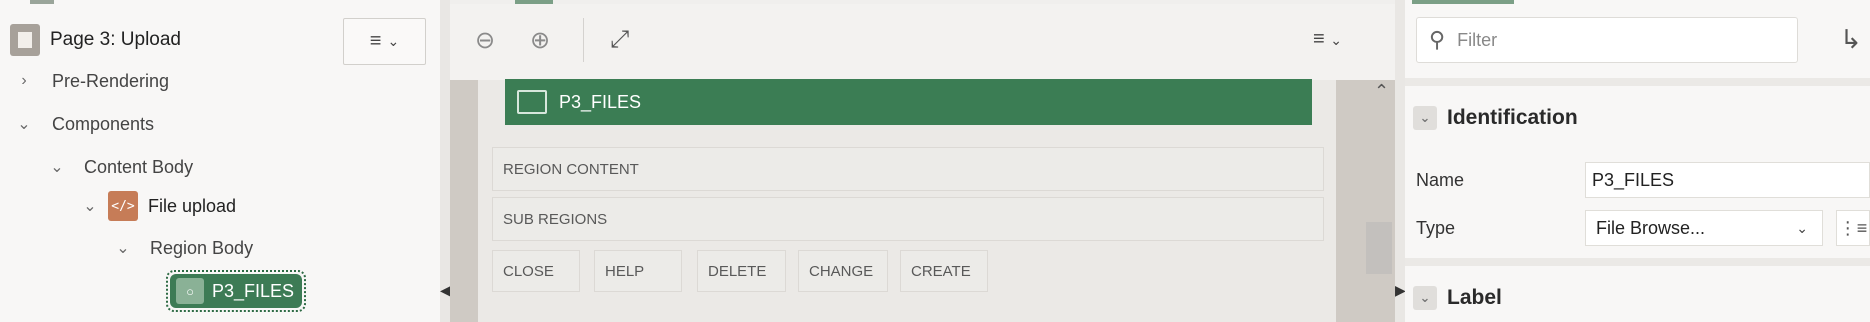  I want to click on tree-node-label: File upload, so click(192, 205).